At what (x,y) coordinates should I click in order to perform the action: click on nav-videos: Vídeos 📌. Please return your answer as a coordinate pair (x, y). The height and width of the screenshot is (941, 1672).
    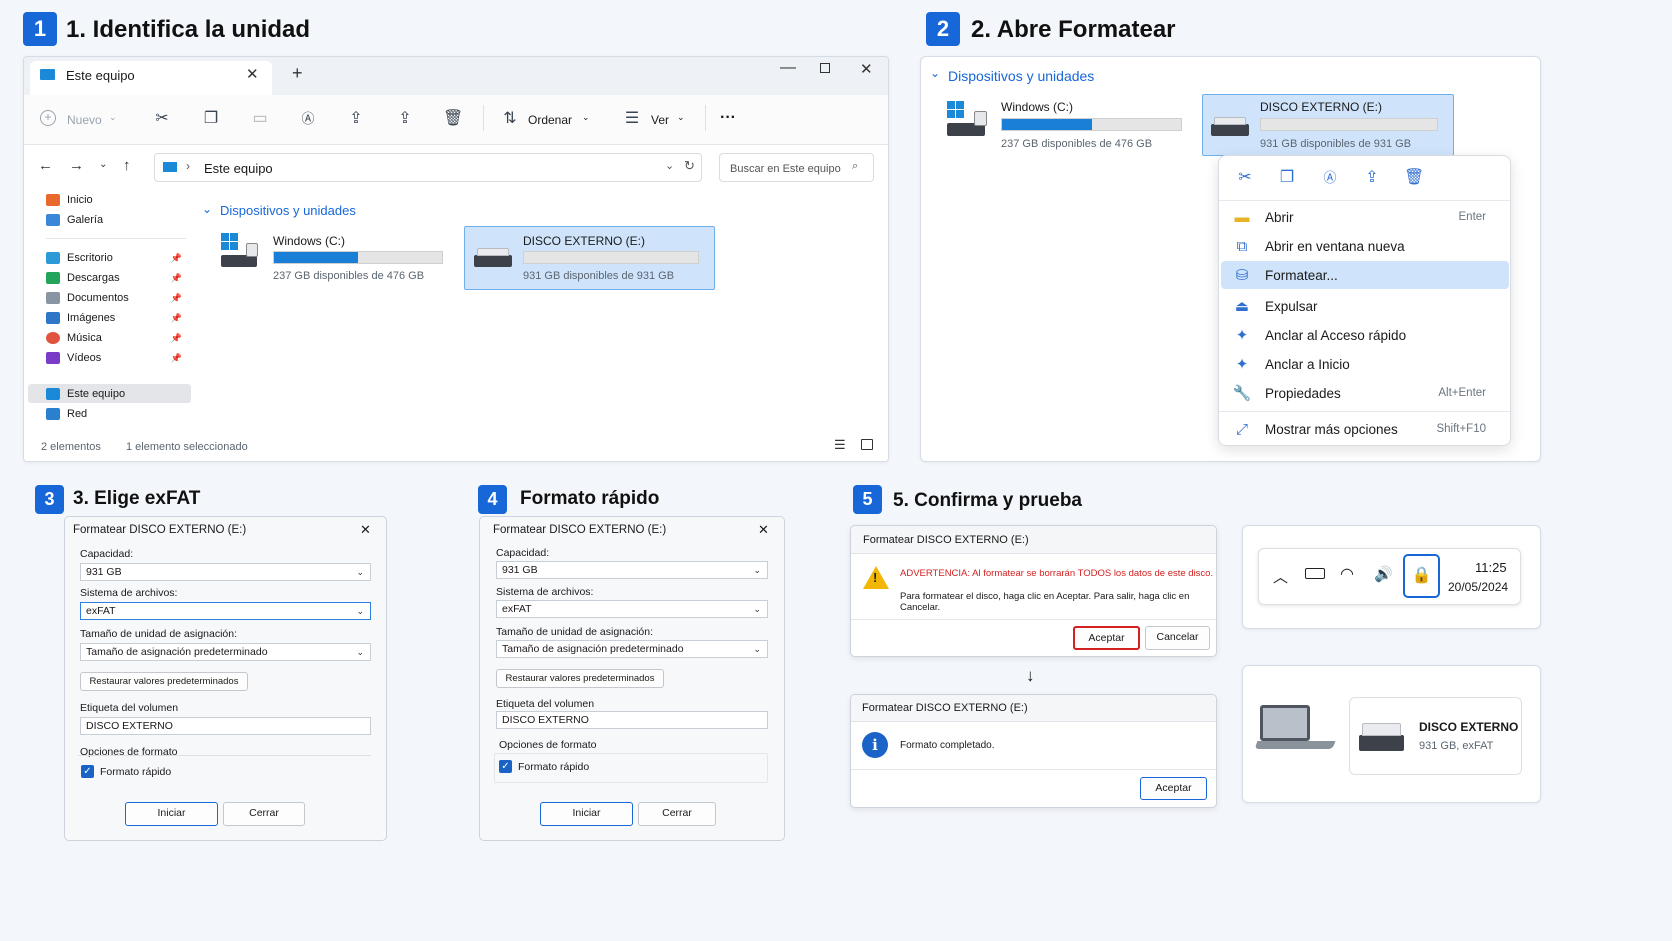
    Looking at the image, I should click on (119, 358).